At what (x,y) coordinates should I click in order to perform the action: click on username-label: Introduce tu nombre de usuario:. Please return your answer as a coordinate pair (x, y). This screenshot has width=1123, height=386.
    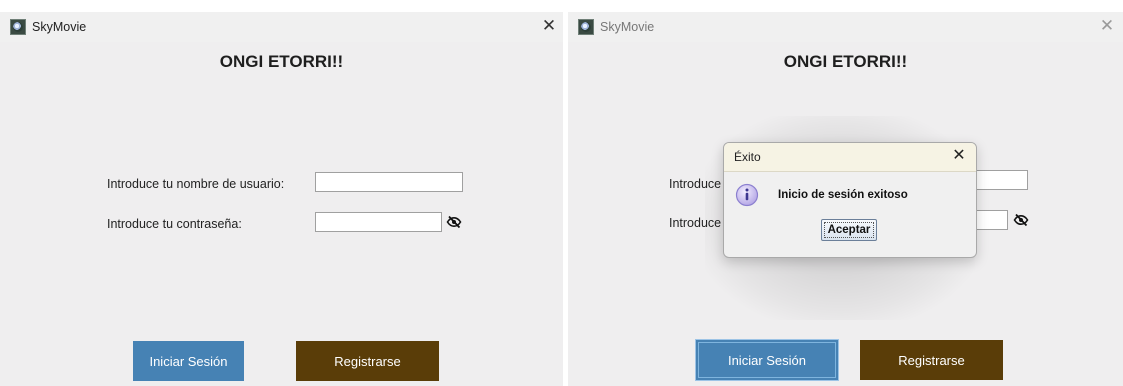
    Looking at the image, I should click on (196, 184).